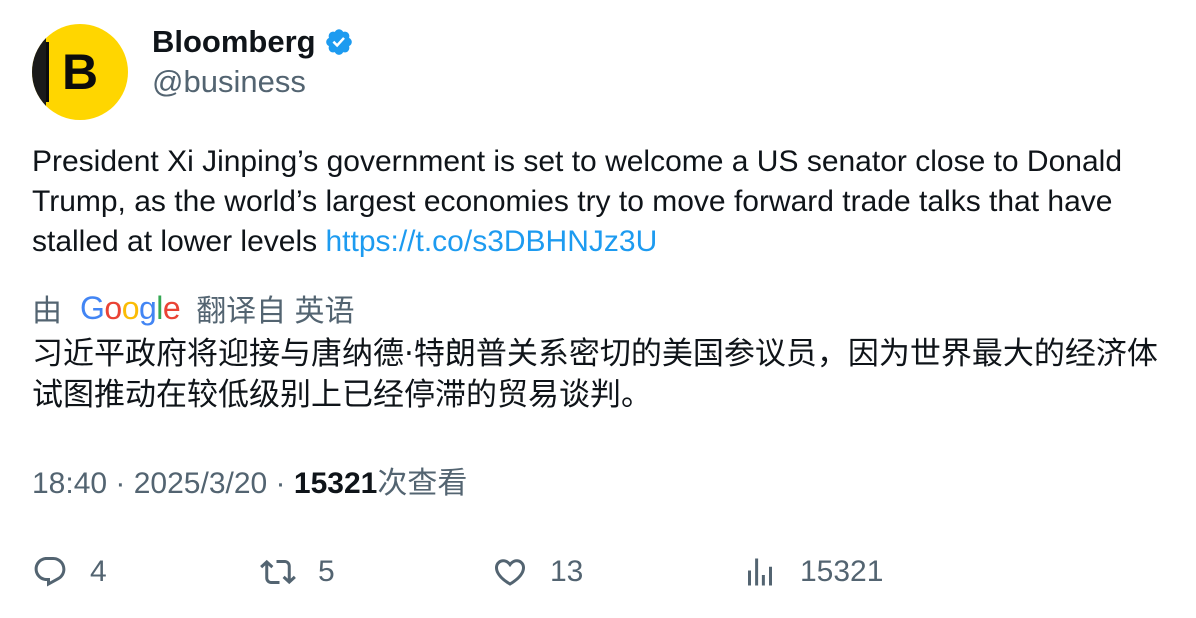 The height and width of the screenshot is (618, 1196). What do you see at coordinates (193, 308) in the screenshot?
I see `translation-attribution: 由 Google 翻译自 英语` at bounding box center [193, 308].